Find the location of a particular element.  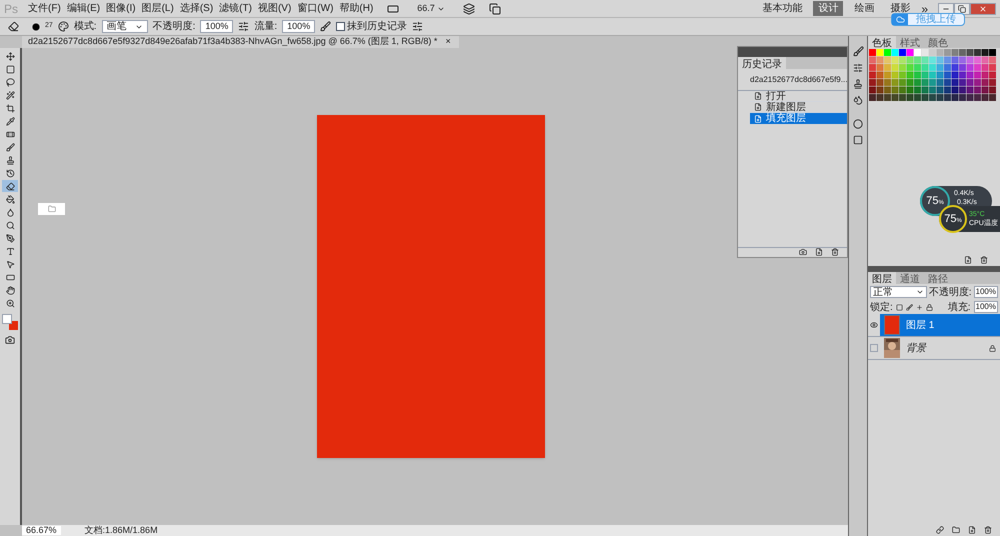

clone-source-icon is located at coordinates (858, 68).